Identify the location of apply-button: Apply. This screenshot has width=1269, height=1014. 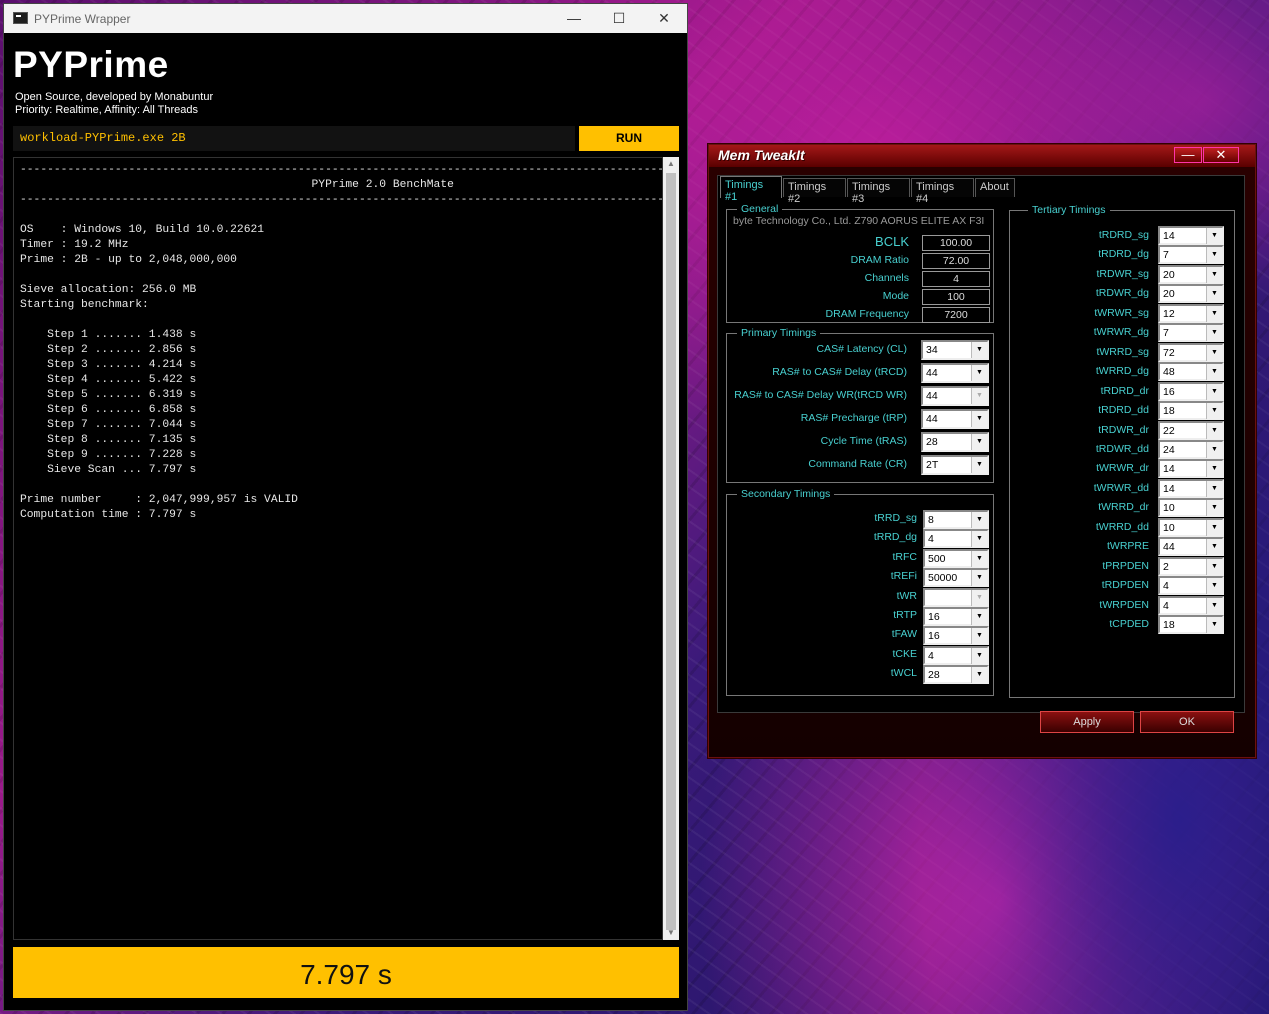
(1087, 722).